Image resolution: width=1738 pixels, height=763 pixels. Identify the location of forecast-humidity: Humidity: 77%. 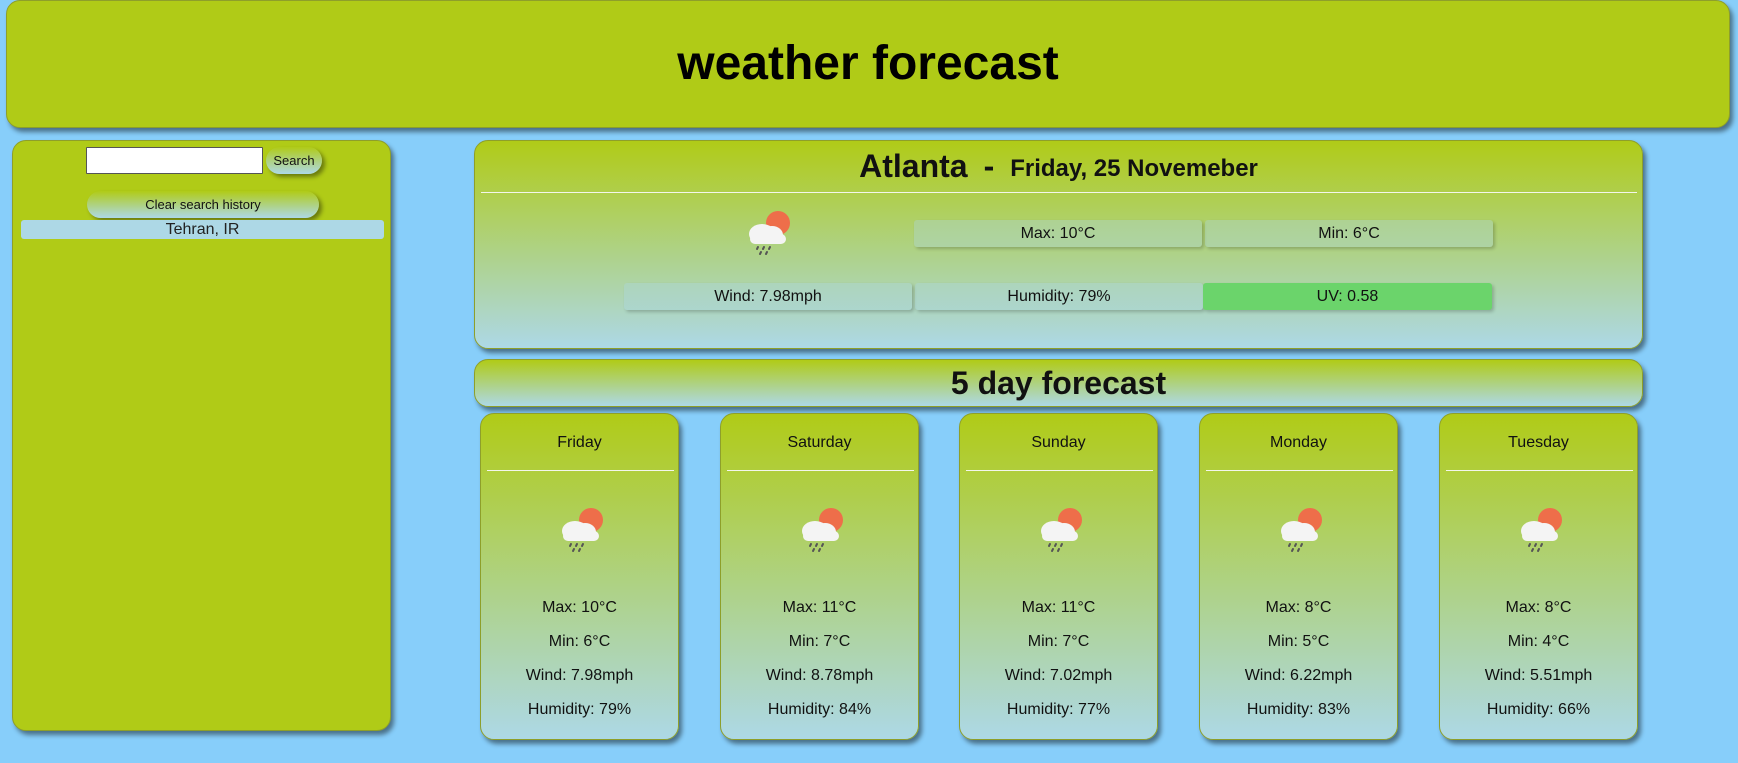
(1058, 709).